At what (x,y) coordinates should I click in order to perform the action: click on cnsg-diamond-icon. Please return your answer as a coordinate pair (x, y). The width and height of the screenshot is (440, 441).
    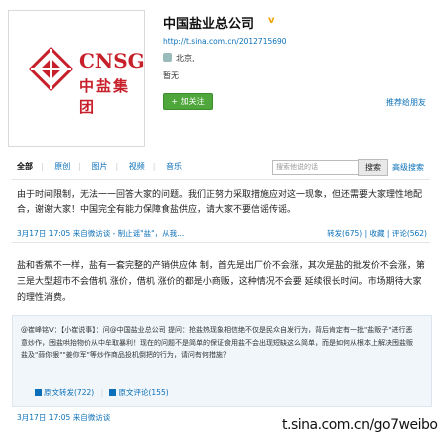
    Looking at the image, I should click on (51, 69).